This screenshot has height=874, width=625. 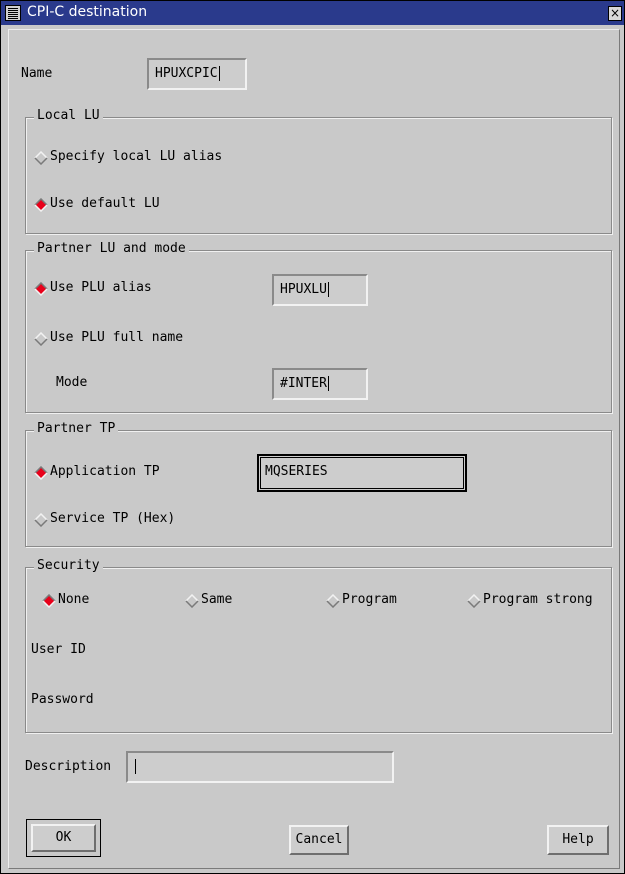 I want to click on mode-input: #INTER, so click(x=320, y=384).